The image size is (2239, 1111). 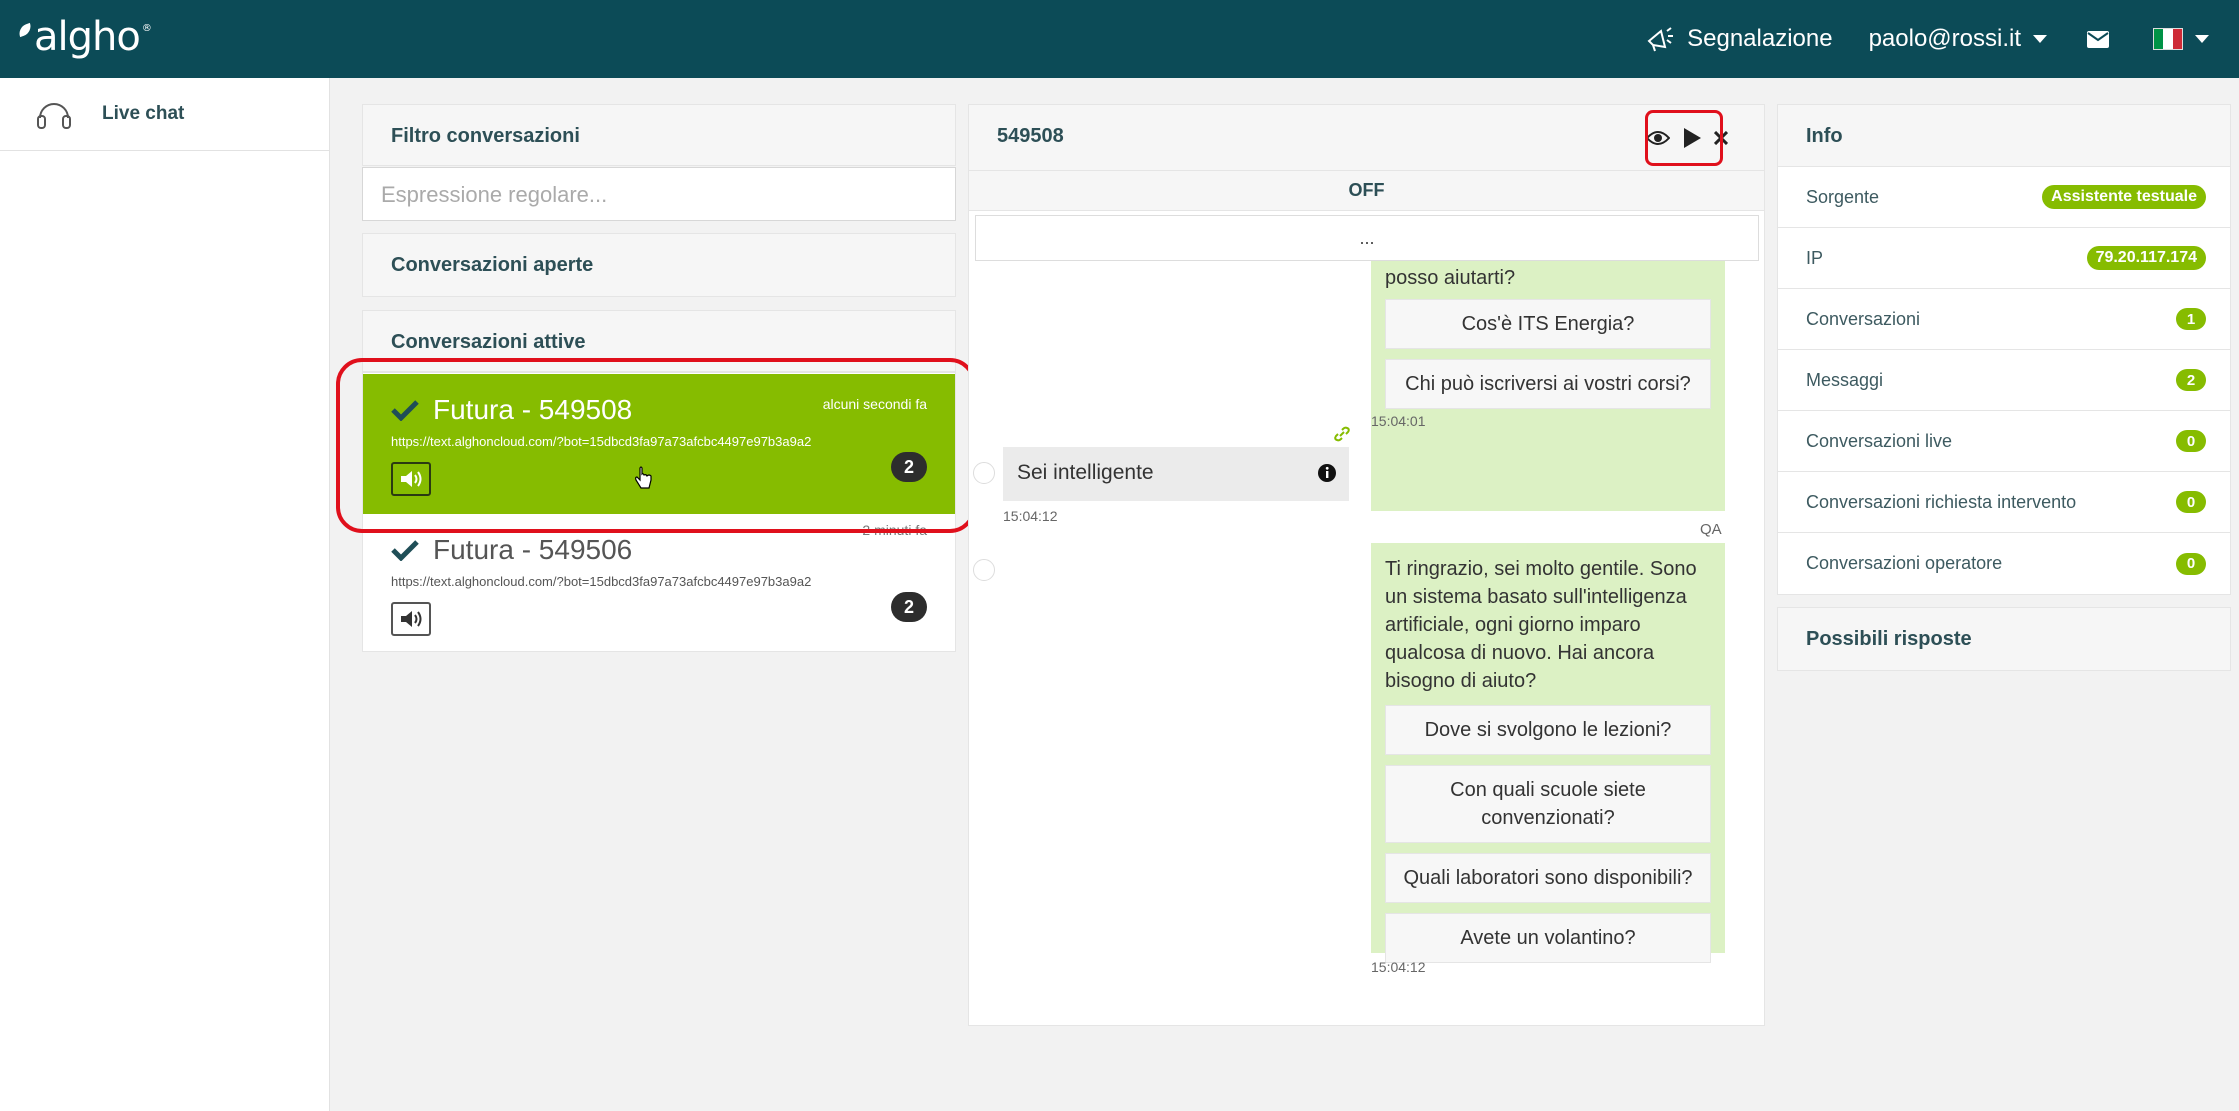 I want to click on language-selector, so click(x=2181, y=39).